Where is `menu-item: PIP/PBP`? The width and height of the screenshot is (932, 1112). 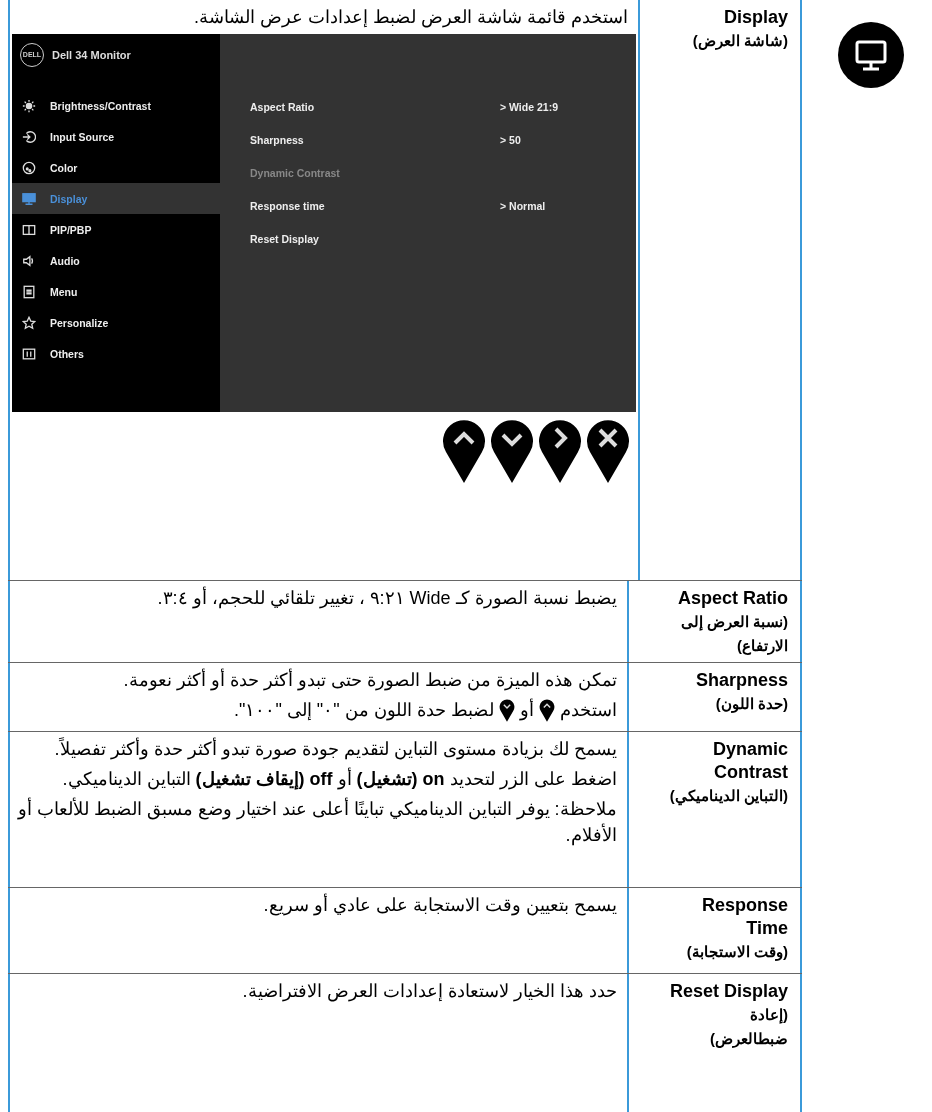
menu-item: PIP/PBP is located at coordinates (116, 229).